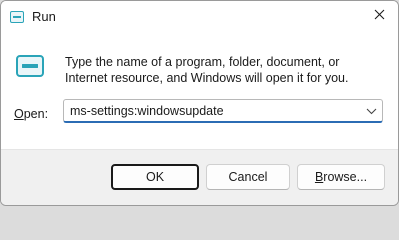 This screenshot has height=240, width=399. I want to click on open-label-text: pen:, so click(36, 114).